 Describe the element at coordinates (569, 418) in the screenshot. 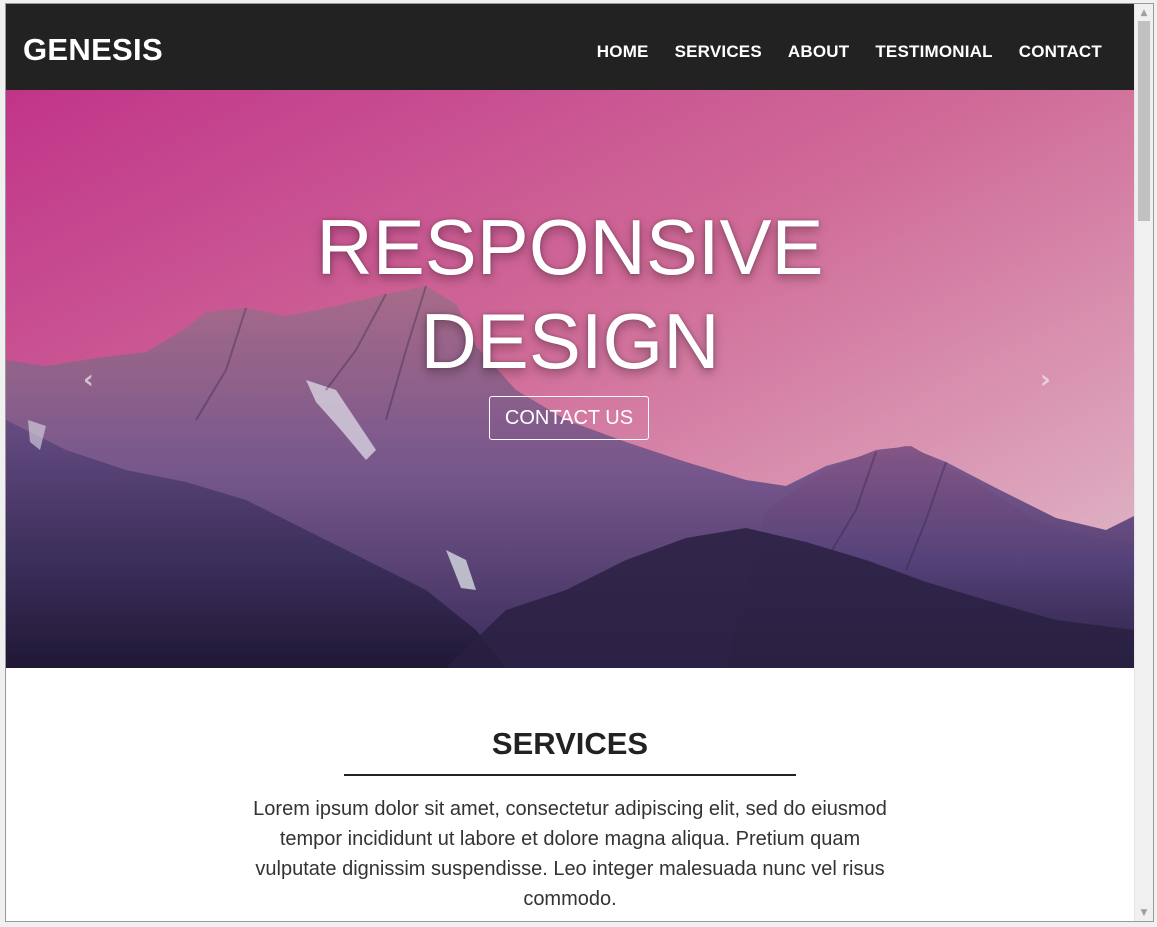

I see `contact-us-button: CONTACT US` at that location.